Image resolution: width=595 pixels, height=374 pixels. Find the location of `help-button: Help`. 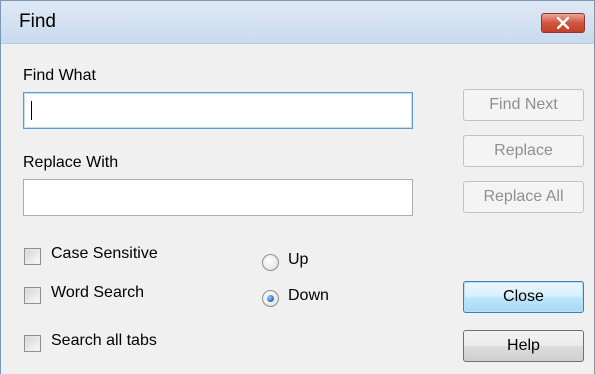

help-button: Help is located at coordinates (523, 346).